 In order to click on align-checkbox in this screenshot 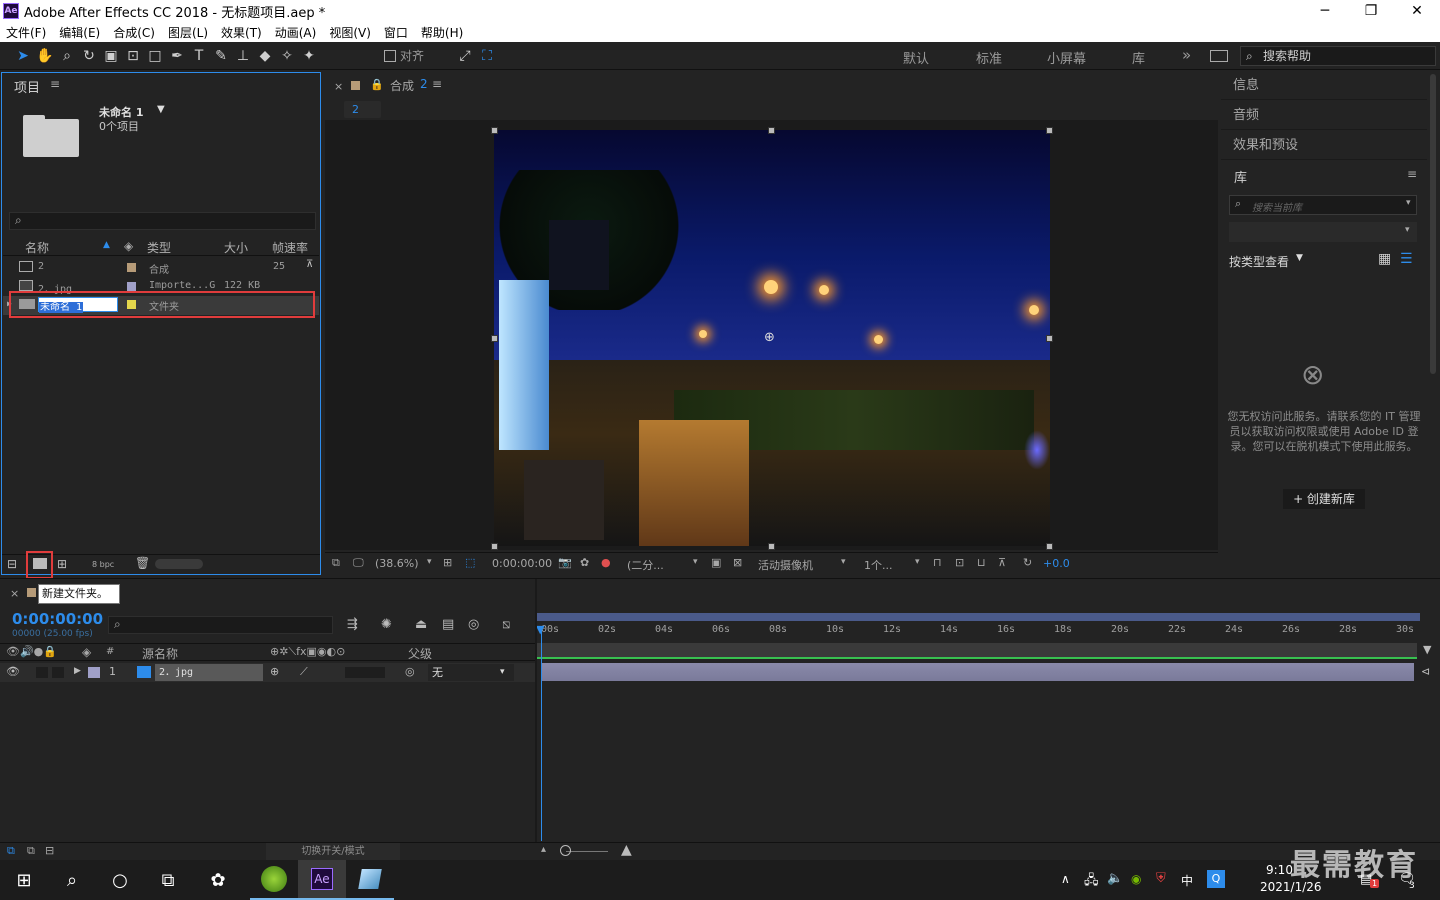, I will do `click(390, 55)`.